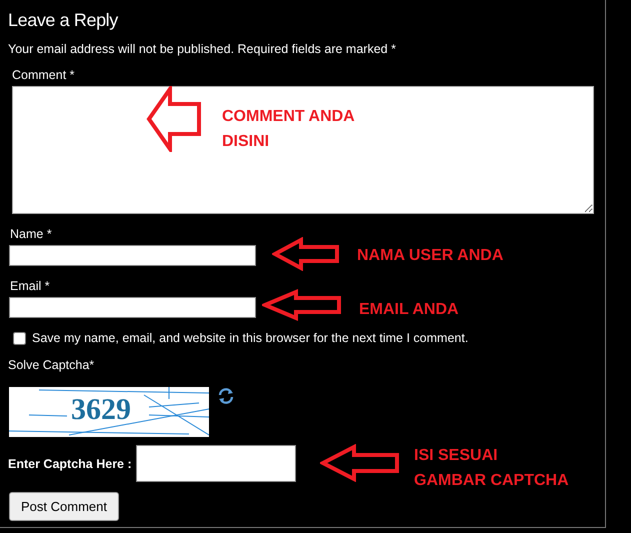 The height and width of the screenshot is (533, 631). I want to click on section-title: Leave a Reply, so click(63, 20).